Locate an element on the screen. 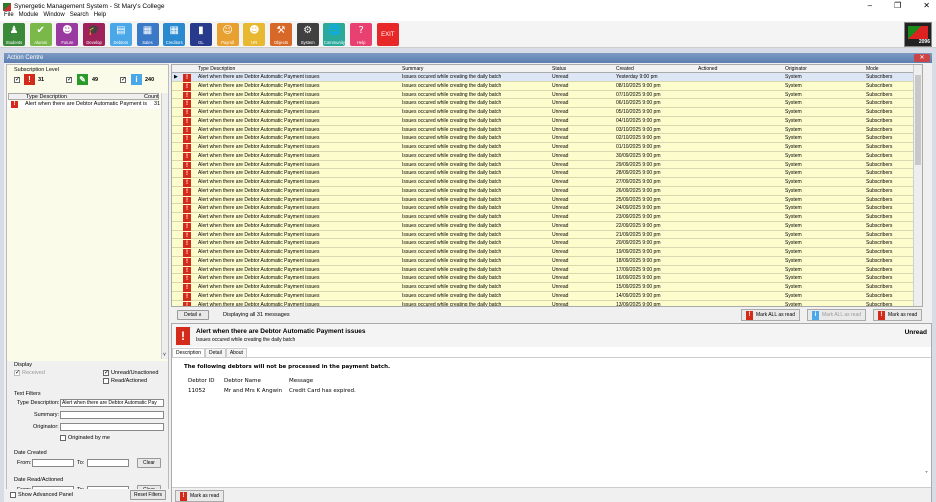 The height and width of the screenshot is (502, 936). toolbar-button-community: 🌐 Community is located at coordinates (334, 34).